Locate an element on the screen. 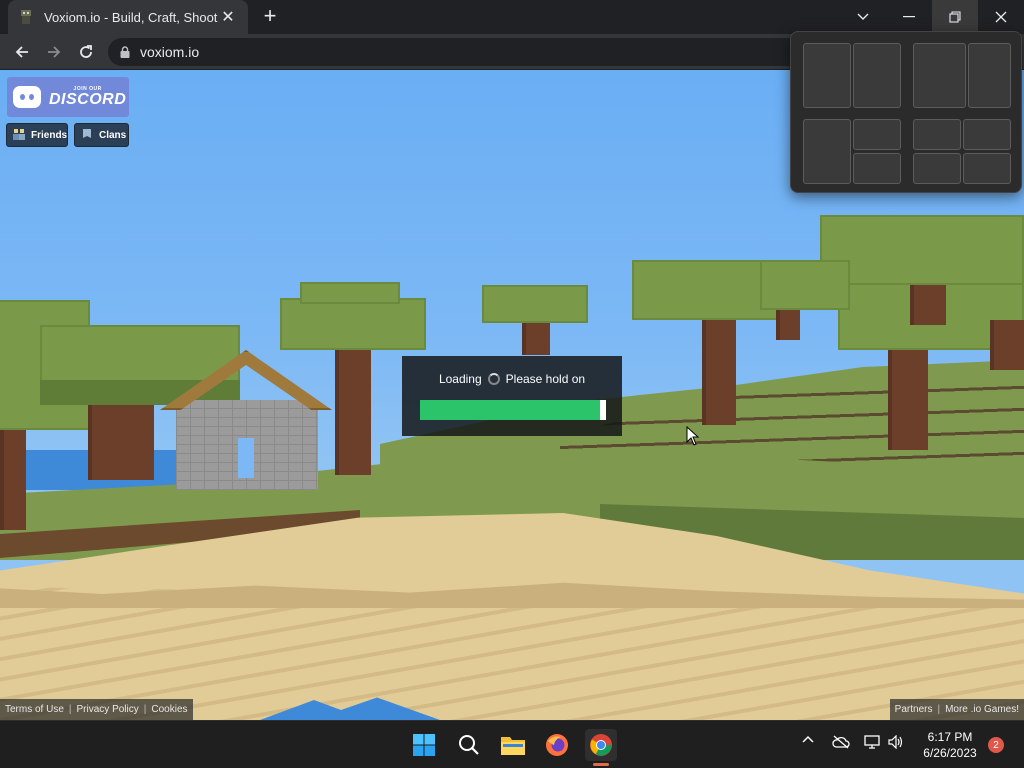 This screenshot has height=768, width=1024. onedrive-button is located at coordinates (841, 742).